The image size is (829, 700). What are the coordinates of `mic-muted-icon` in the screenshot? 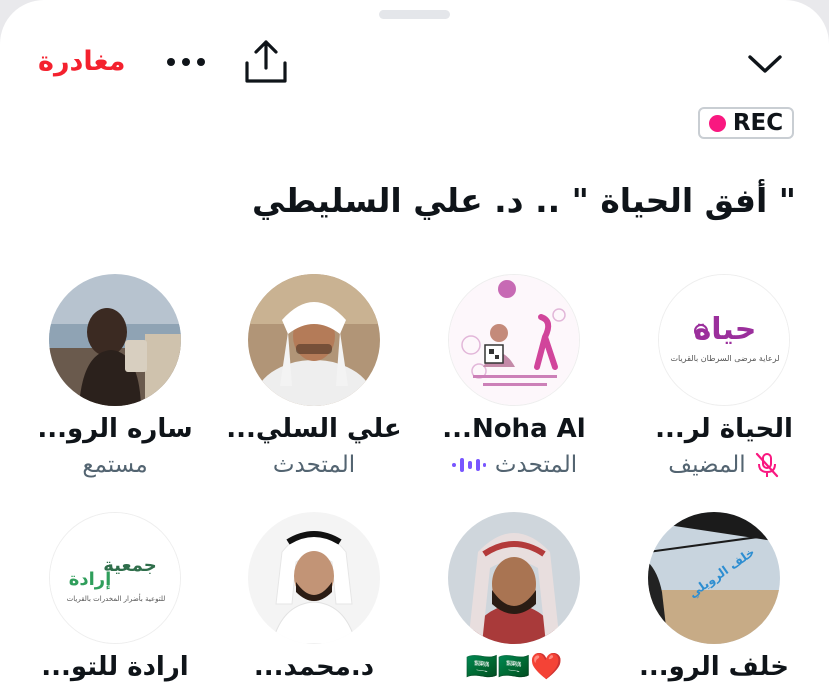 It's located at (766, 465).